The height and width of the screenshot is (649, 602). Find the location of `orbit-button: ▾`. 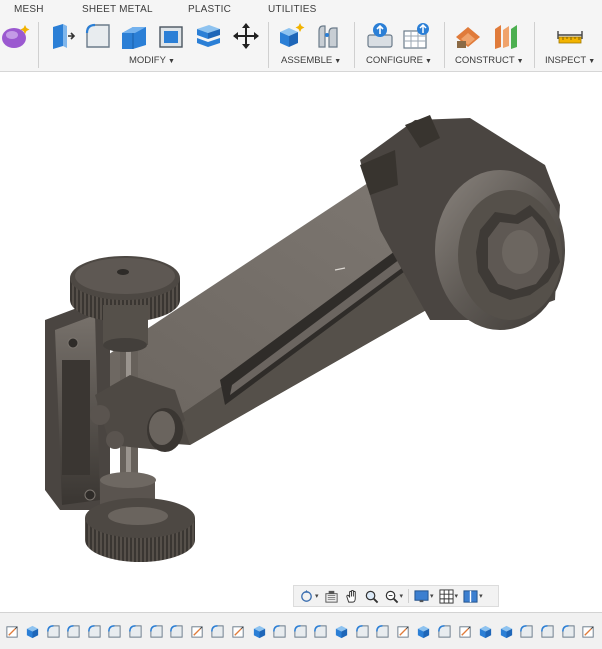

orbit-button: ▾ is located at coordinates (309, 596).